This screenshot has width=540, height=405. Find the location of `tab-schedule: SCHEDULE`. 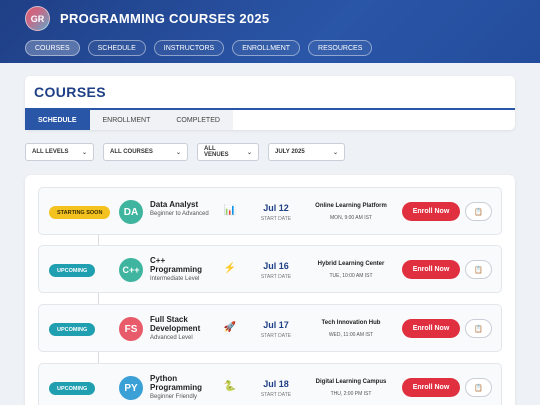

tab-schedule: SCHEDULE is located at coordinates (57, 120).